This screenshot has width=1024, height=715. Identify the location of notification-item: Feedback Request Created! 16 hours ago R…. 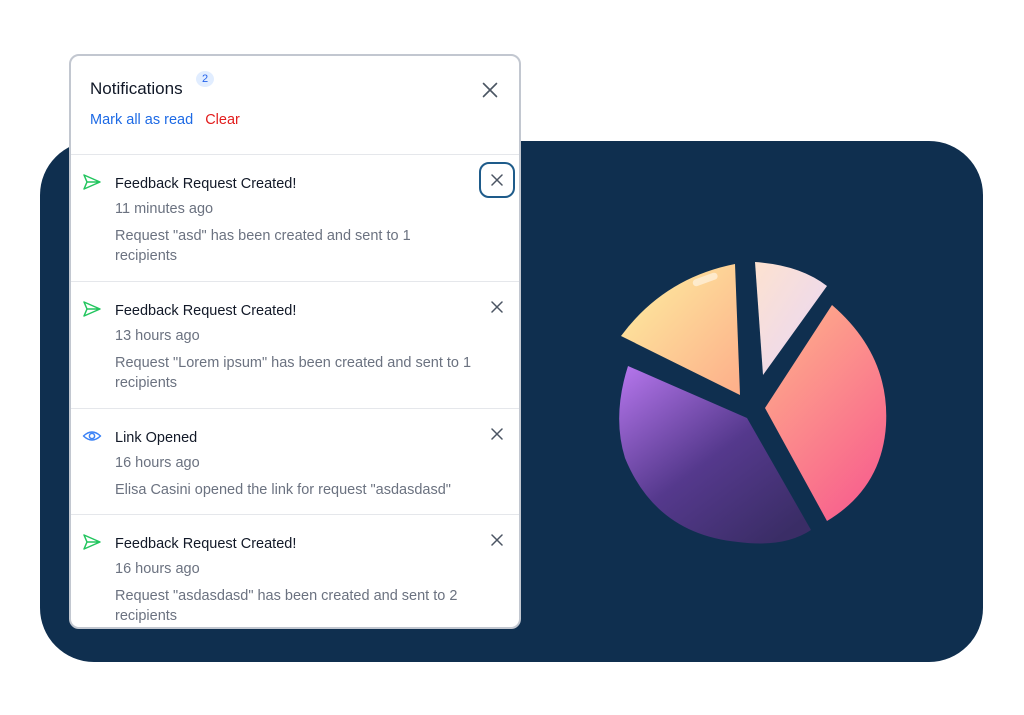
(295, 571).